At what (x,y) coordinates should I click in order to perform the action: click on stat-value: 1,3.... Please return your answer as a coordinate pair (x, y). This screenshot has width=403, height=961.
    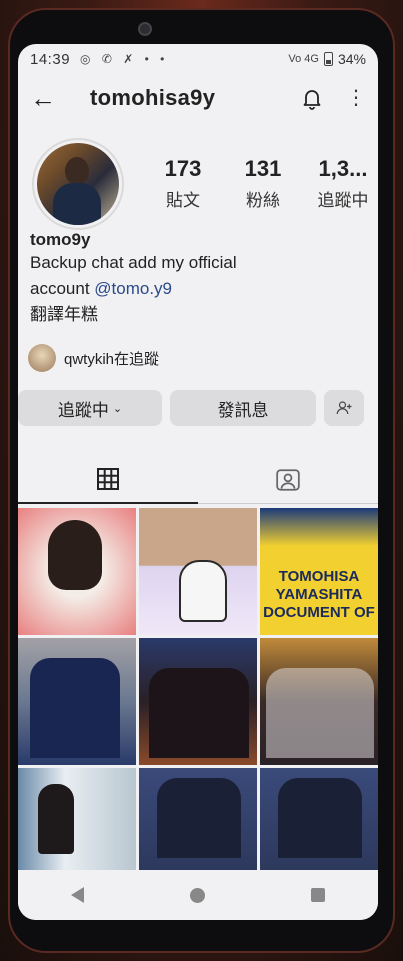
    Looking at the image, I should click on (343, 168).